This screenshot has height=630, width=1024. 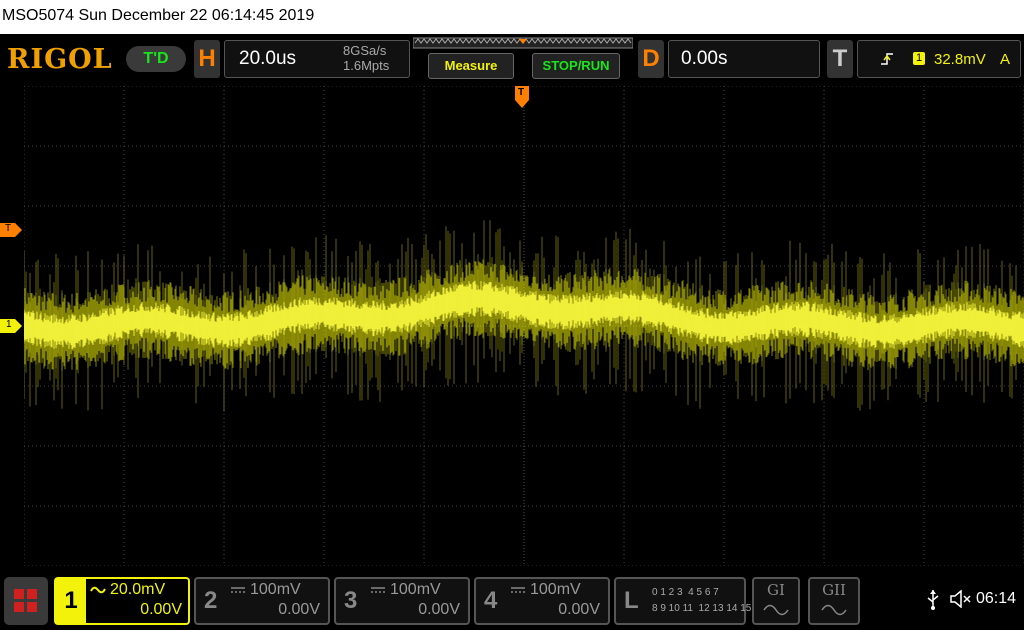 I want to click on generator1-label: GI, so click(x=776, y=590).